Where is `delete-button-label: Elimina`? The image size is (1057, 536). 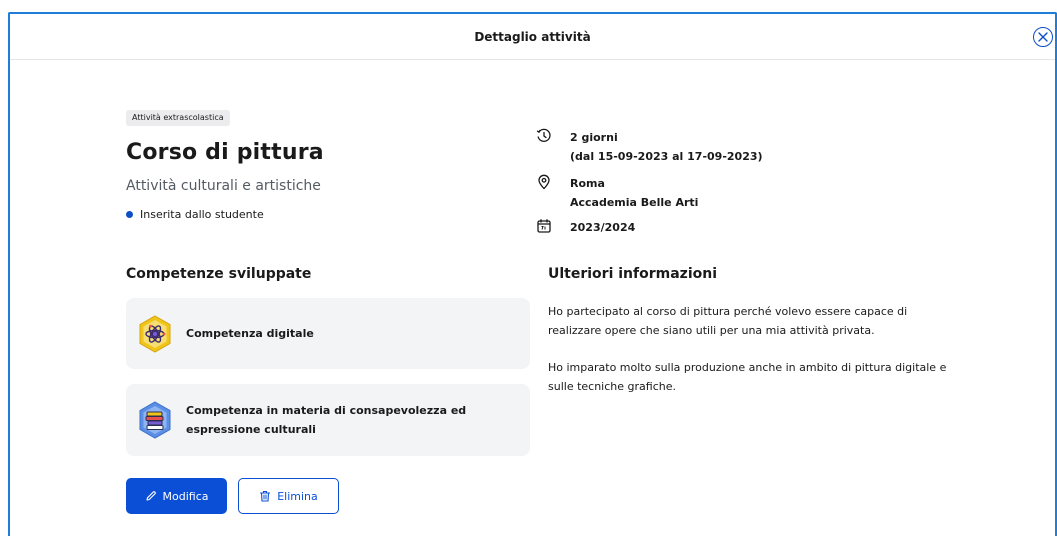 delete-button-label: Elimina is located at coordinates (297, 496).